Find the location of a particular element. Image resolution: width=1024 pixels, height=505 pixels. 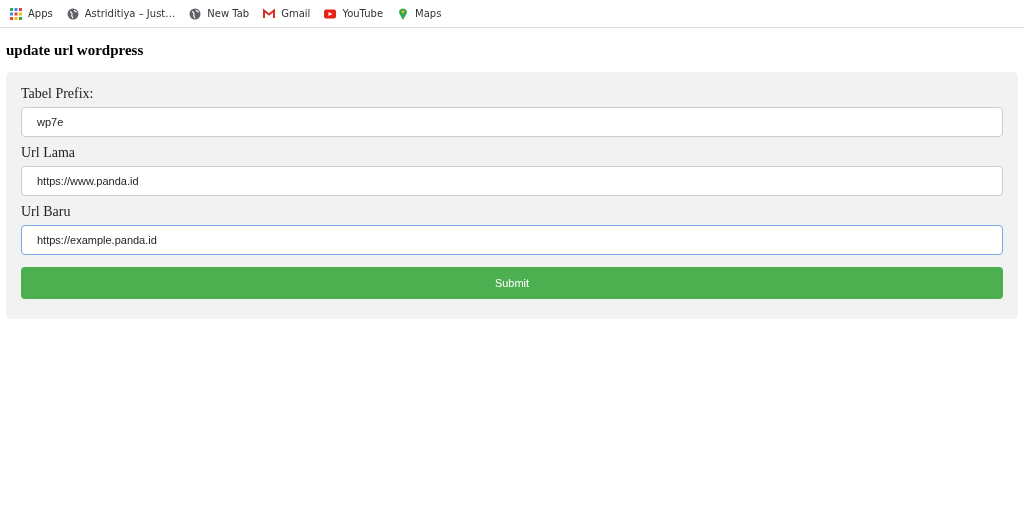

bookmark-link: Maps is located at coordinates (419, 13).